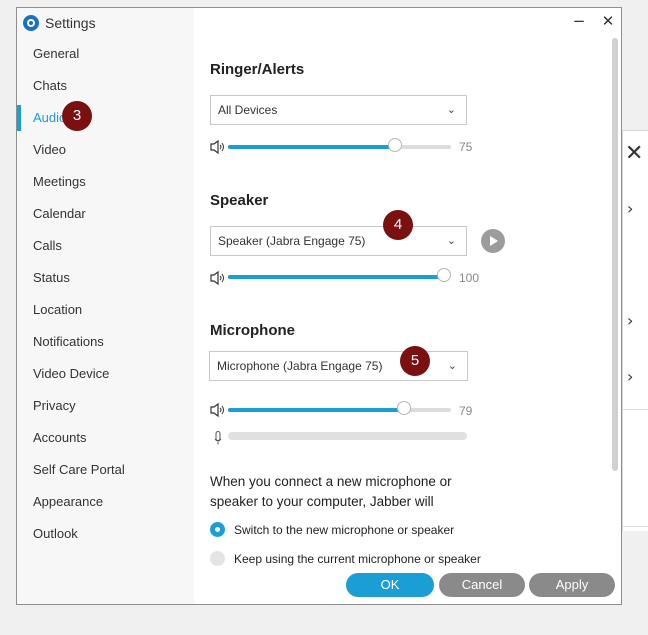 The image size is (648, 635). I want to click on sidebar-item-appearance: Appearance, so click(105, 502).